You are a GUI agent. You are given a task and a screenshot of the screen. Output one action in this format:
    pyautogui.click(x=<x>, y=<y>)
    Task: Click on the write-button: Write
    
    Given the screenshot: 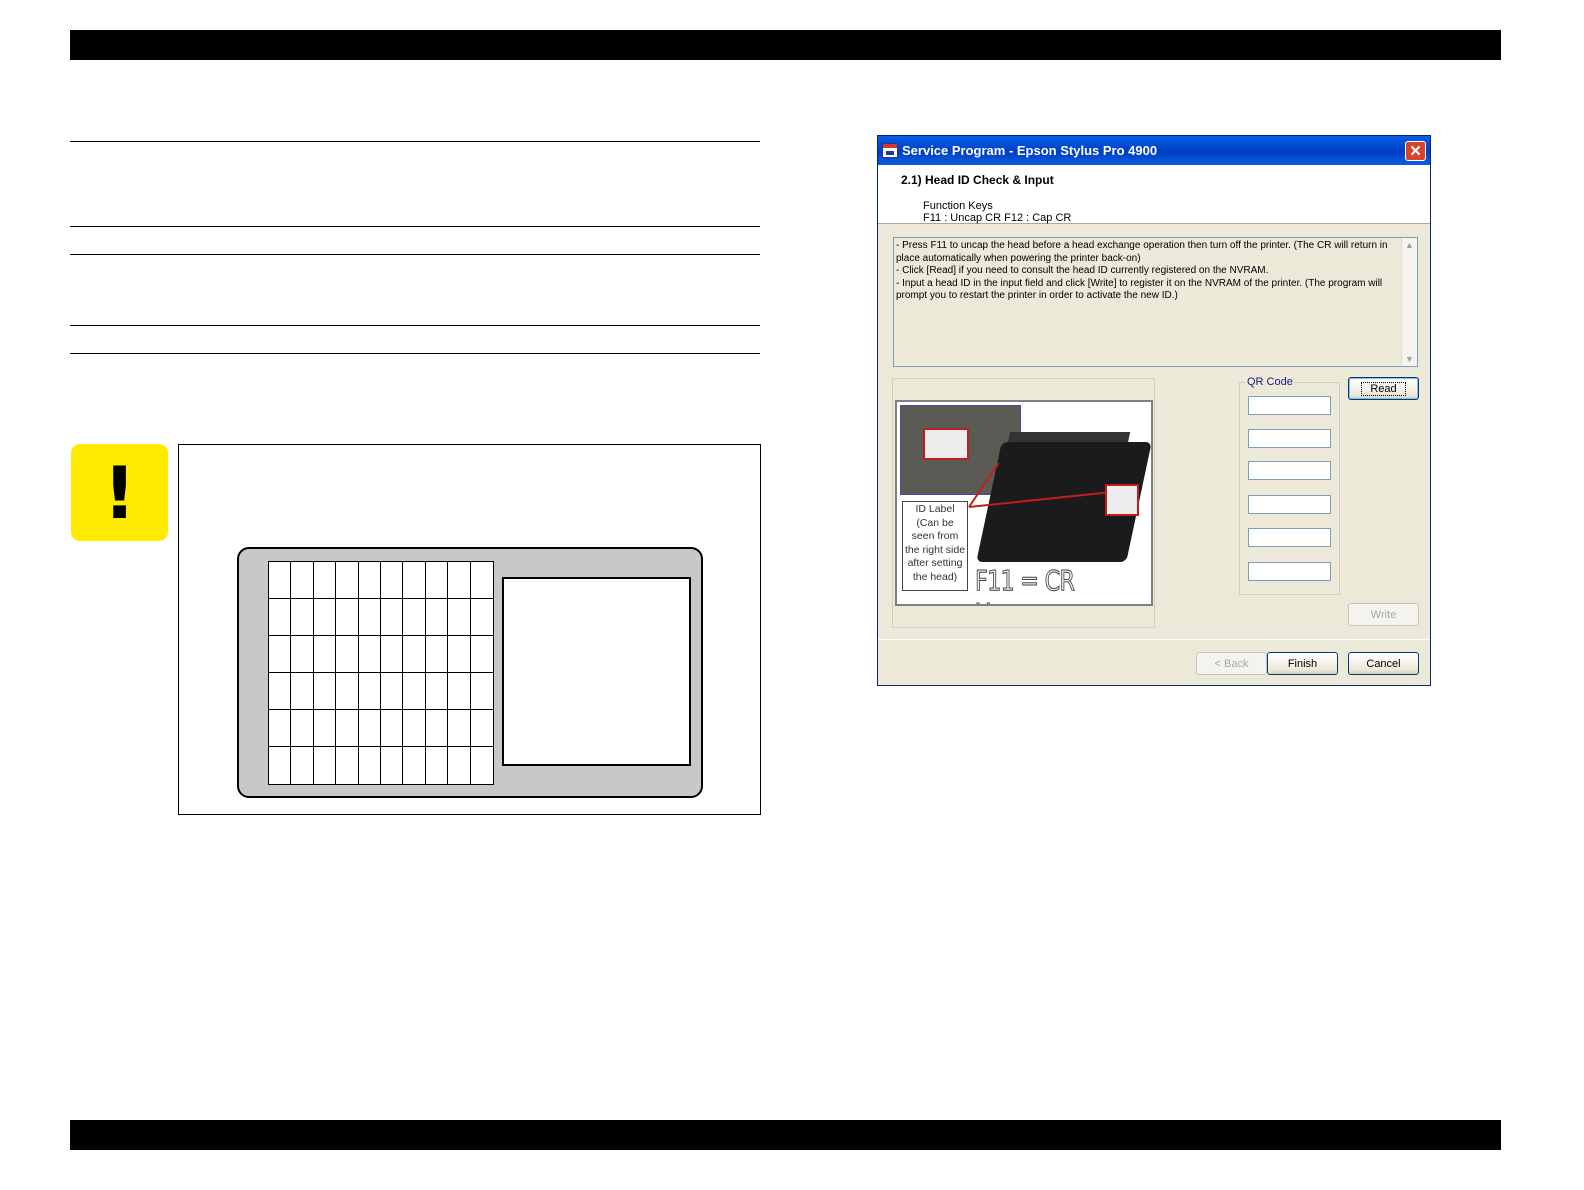 What is the action you would take?
    pyautogui.click(x=1383, y=614)
    